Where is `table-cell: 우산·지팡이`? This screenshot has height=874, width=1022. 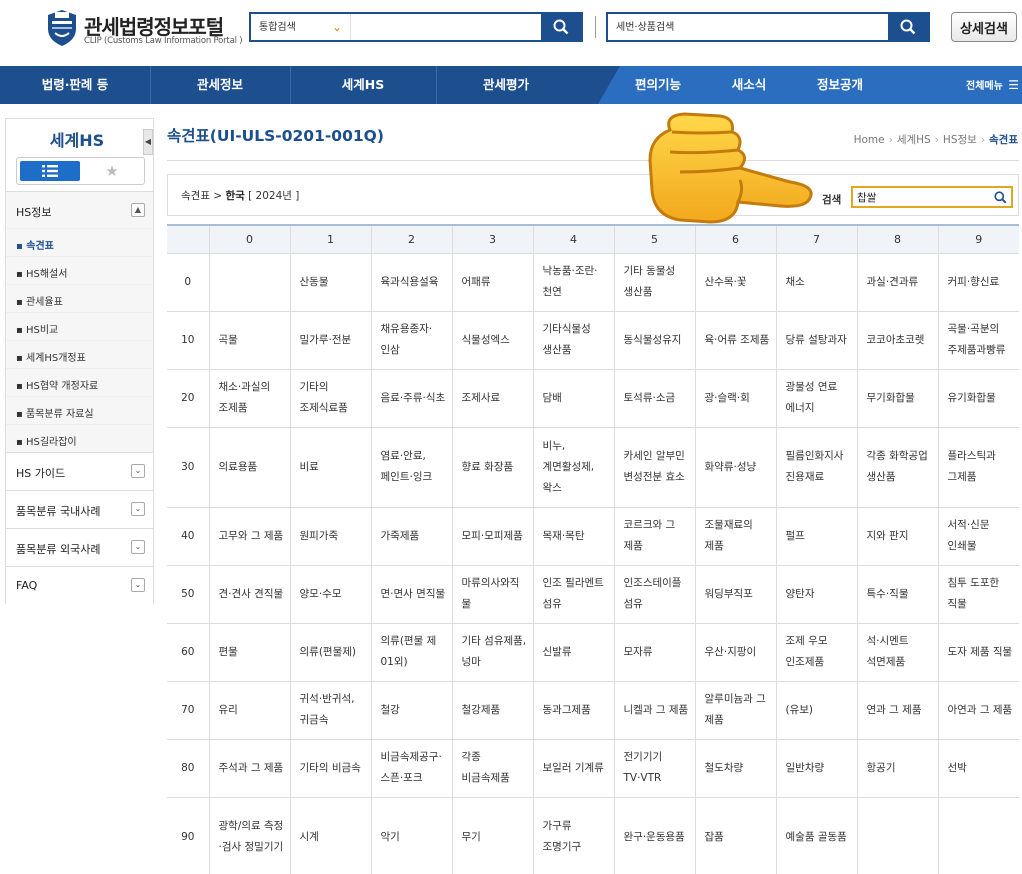 table-cell: 우산·지팡이 is located at coordinates (736, 652).